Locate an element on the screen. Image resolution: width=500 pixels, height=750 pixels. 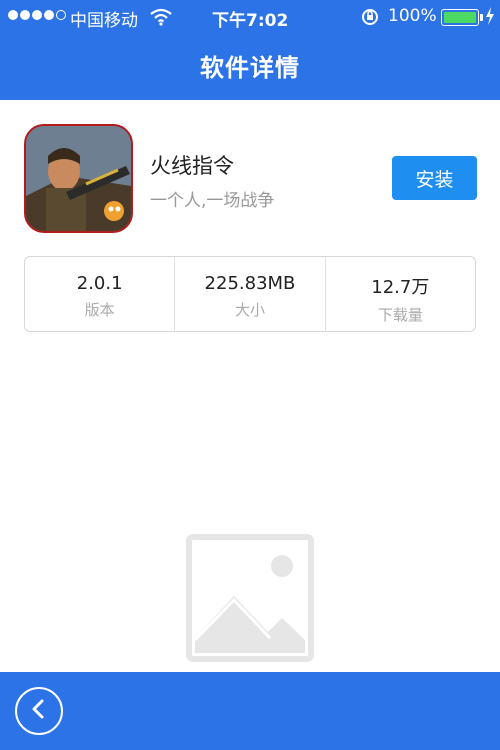
stat-label: 版本 is located at coordinates (99, 310).